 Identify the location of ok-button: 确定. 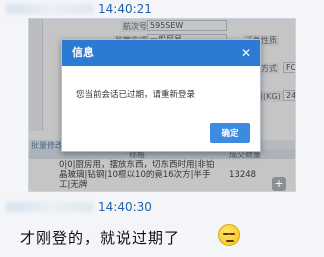
(230, 133).